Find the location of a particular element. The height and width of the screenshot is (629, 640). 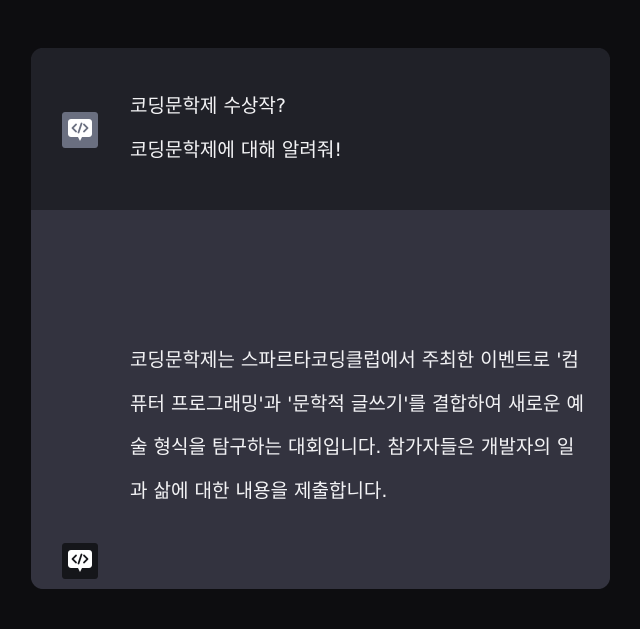

assistant-avatar is located at coordinates (80, 561).